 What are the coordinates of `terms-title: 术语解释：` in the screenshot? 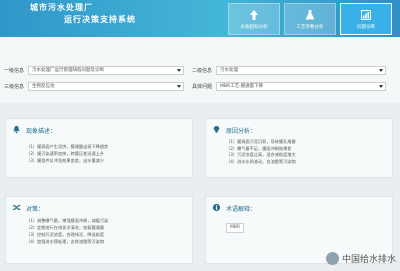 It's located at (241, 209).